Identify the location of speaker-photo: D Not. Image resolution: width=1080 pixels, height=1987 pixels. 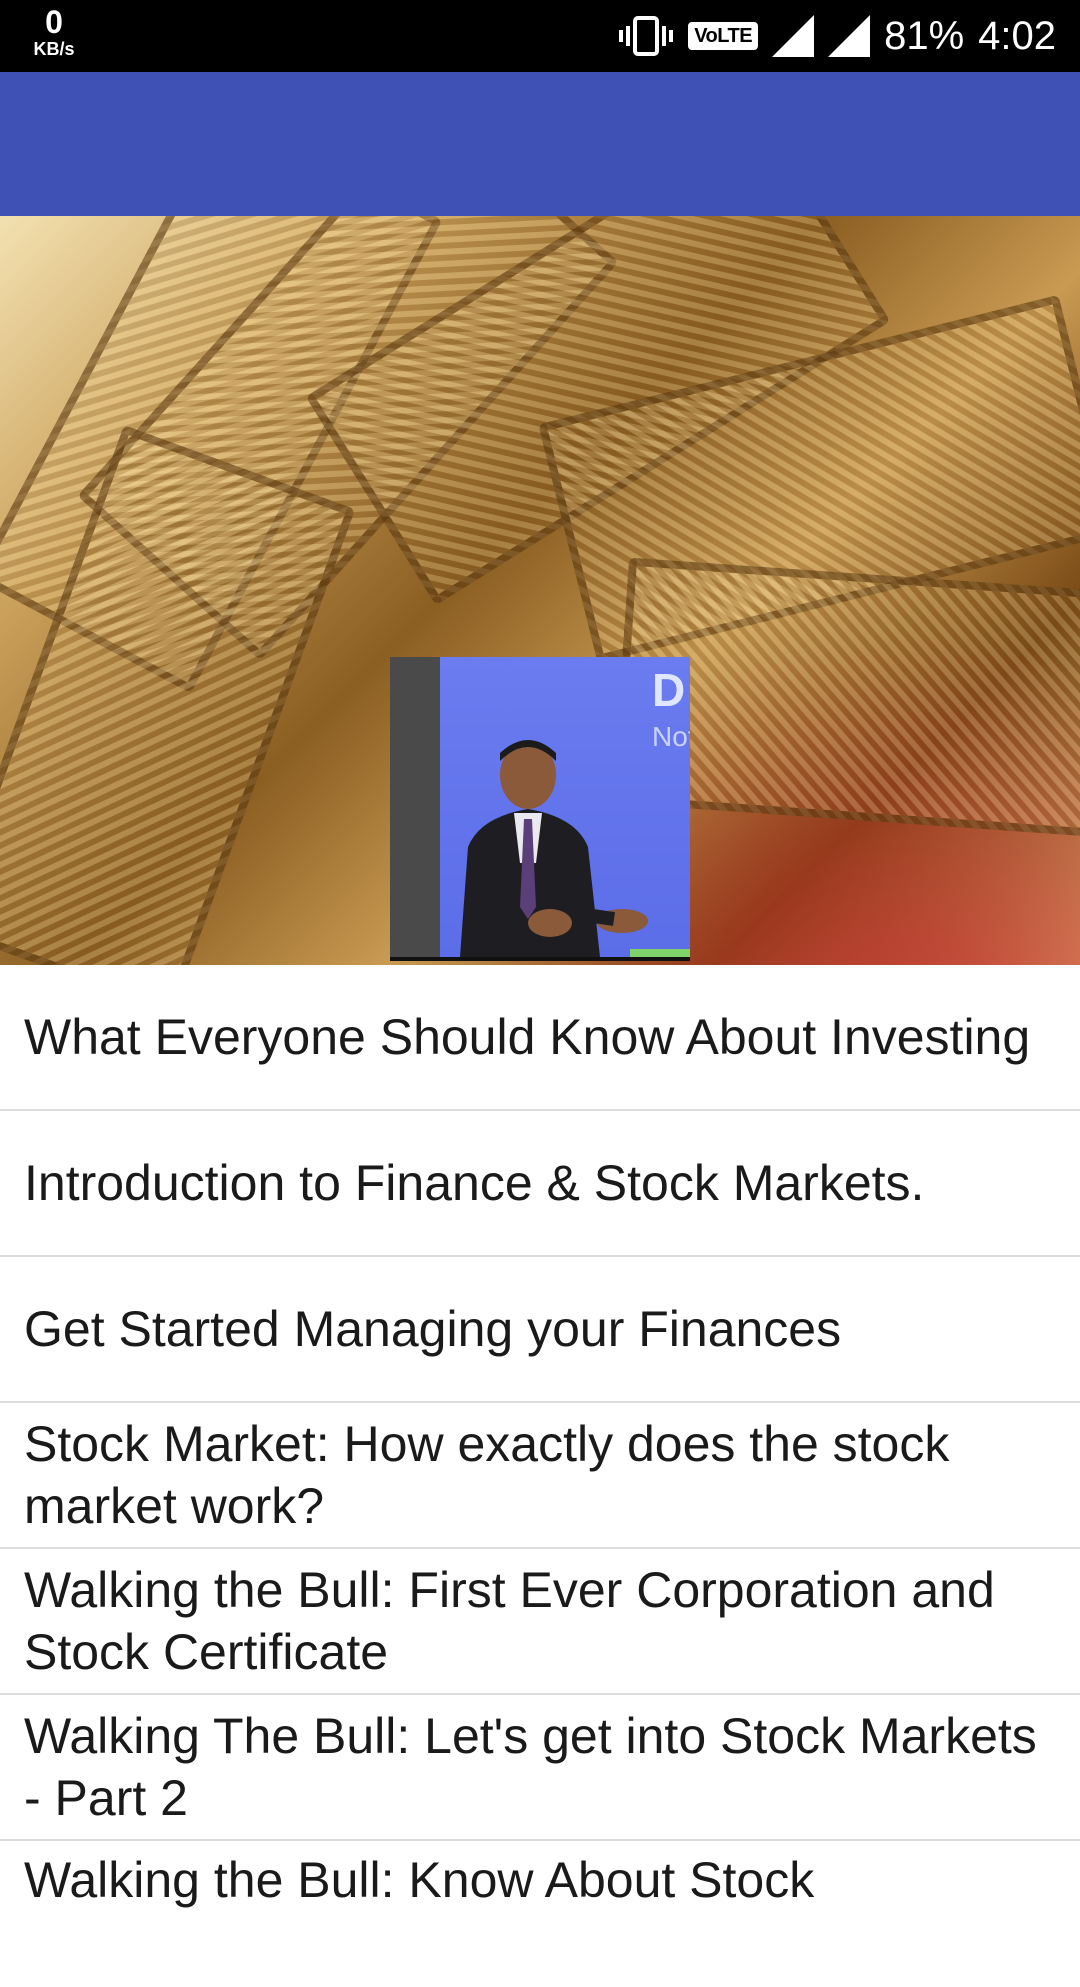
(540, 809).